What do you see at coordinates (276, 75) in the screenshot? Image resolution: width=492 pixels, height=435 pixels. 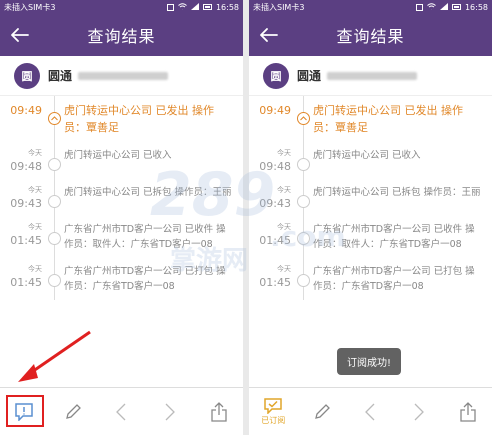 I see `company-logo: 圆` at bounding box center [276, 75].